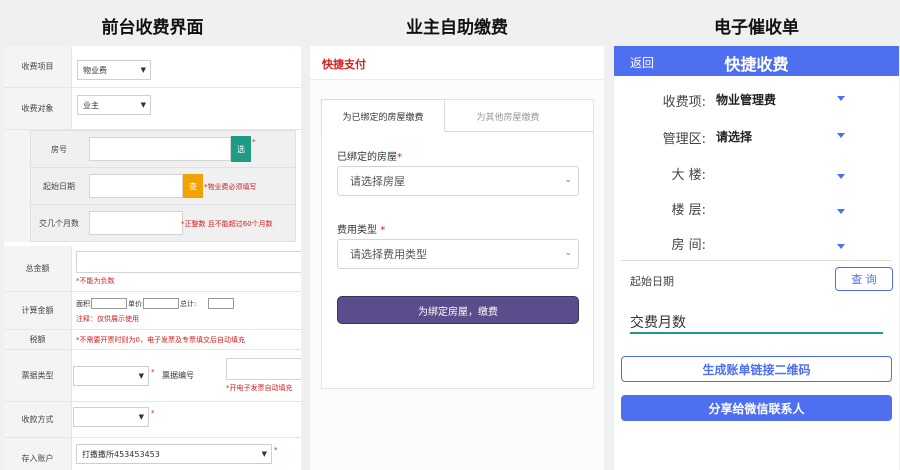 The image size is (900, 470). Describe the element at coordinates (38, 375) in the screenshot. I see `invoice-type-label: 票据类型` at that location.